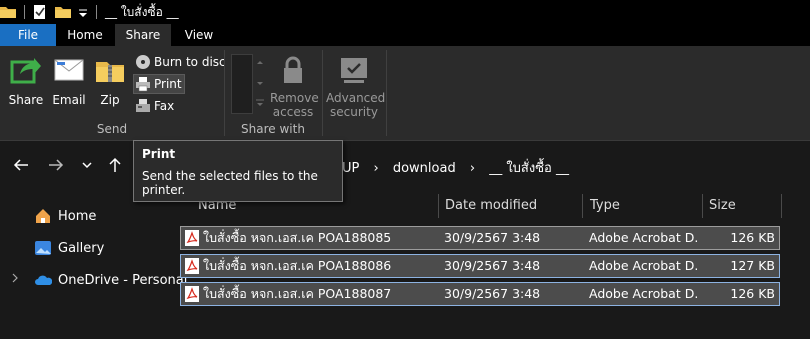  I want to click on share-button: Share, so click(26, 80).